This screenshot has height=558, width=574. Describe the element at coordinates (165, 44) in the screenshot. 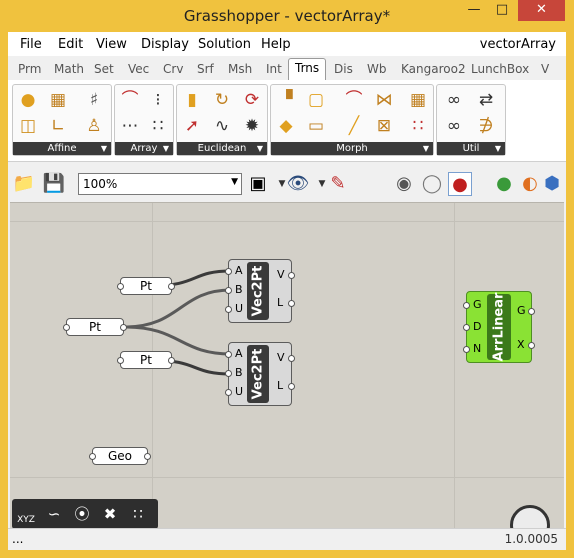

I see `menu-display: Display` at that location.